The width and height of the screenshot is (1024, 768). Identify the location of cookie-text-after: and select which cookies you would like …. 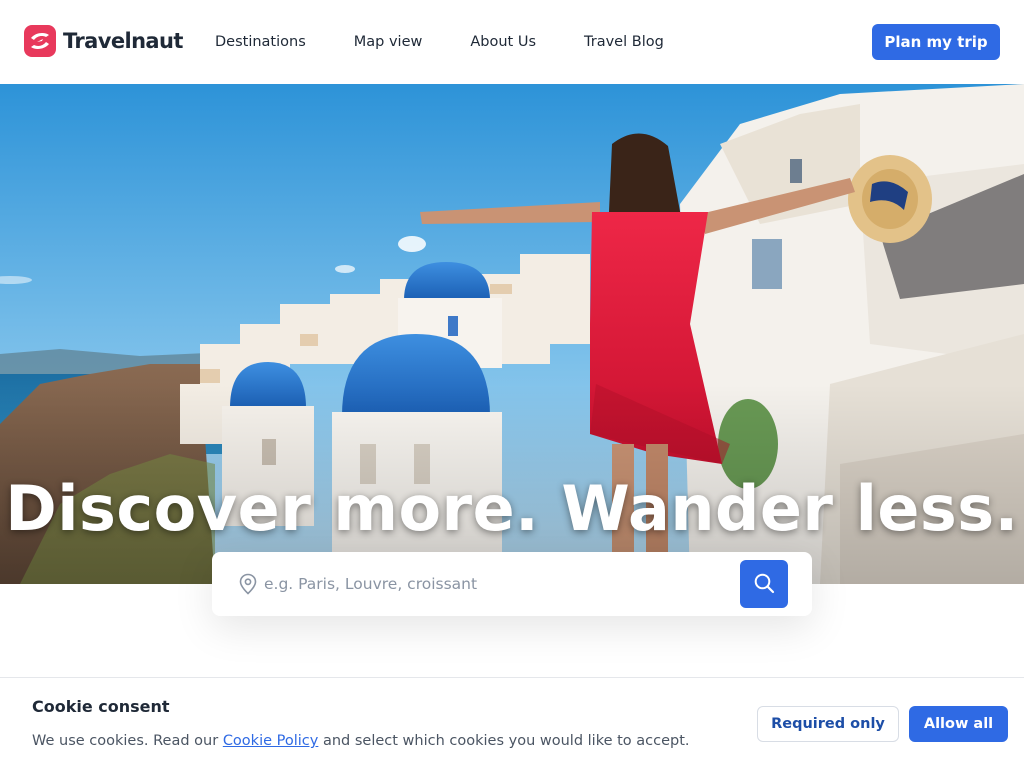
(504, 741).